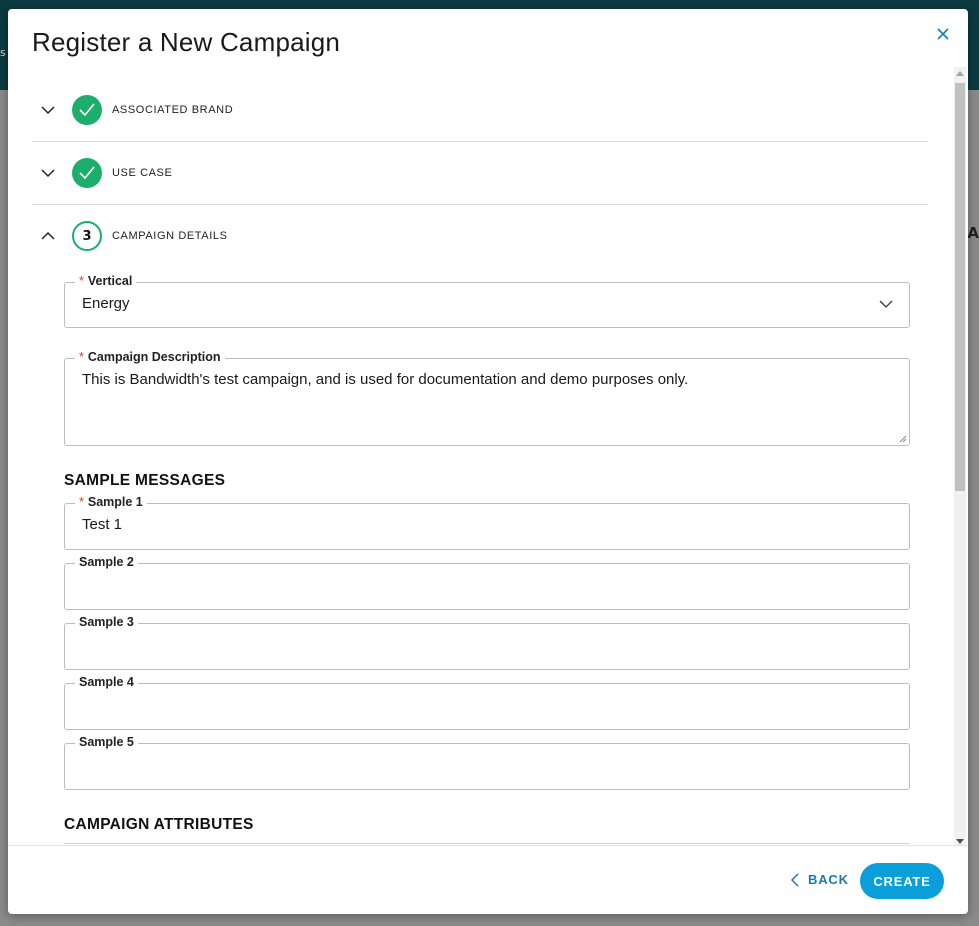 This screenshot has width=979, height=926. Describe the element at coordinates (960, 287) in the screenshot. I see `scrollbar-thumb` at that location.